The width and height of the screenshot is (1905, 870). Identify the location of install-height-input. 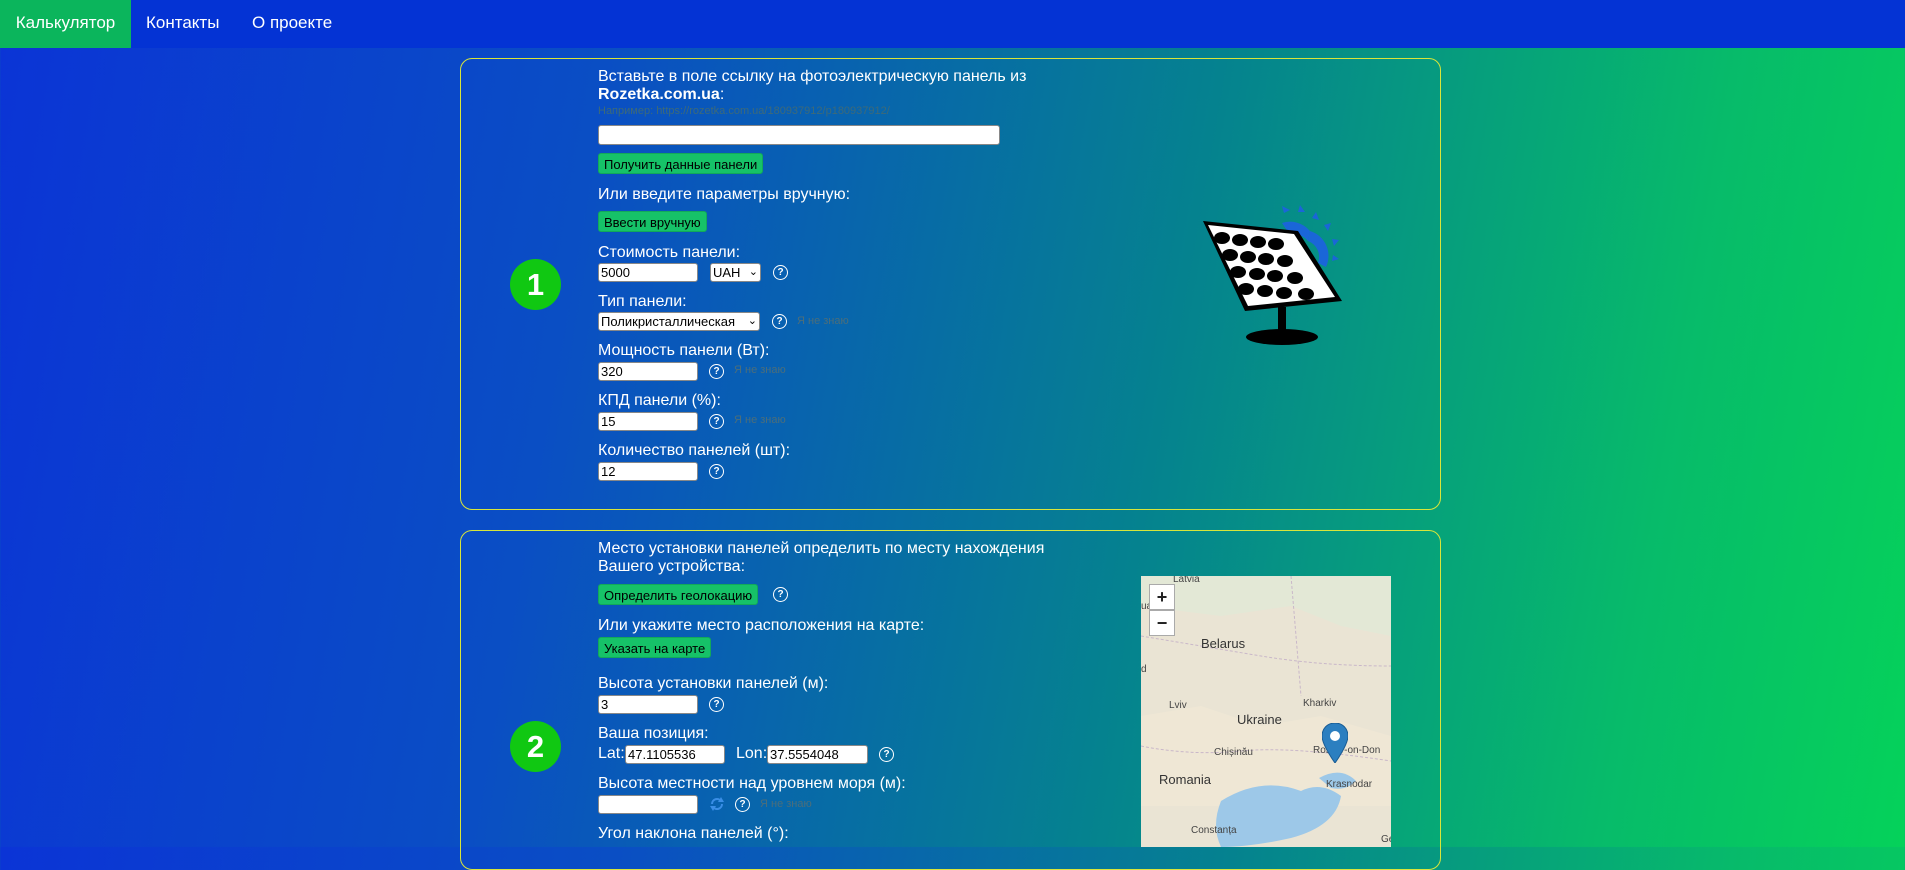
(648, 704).